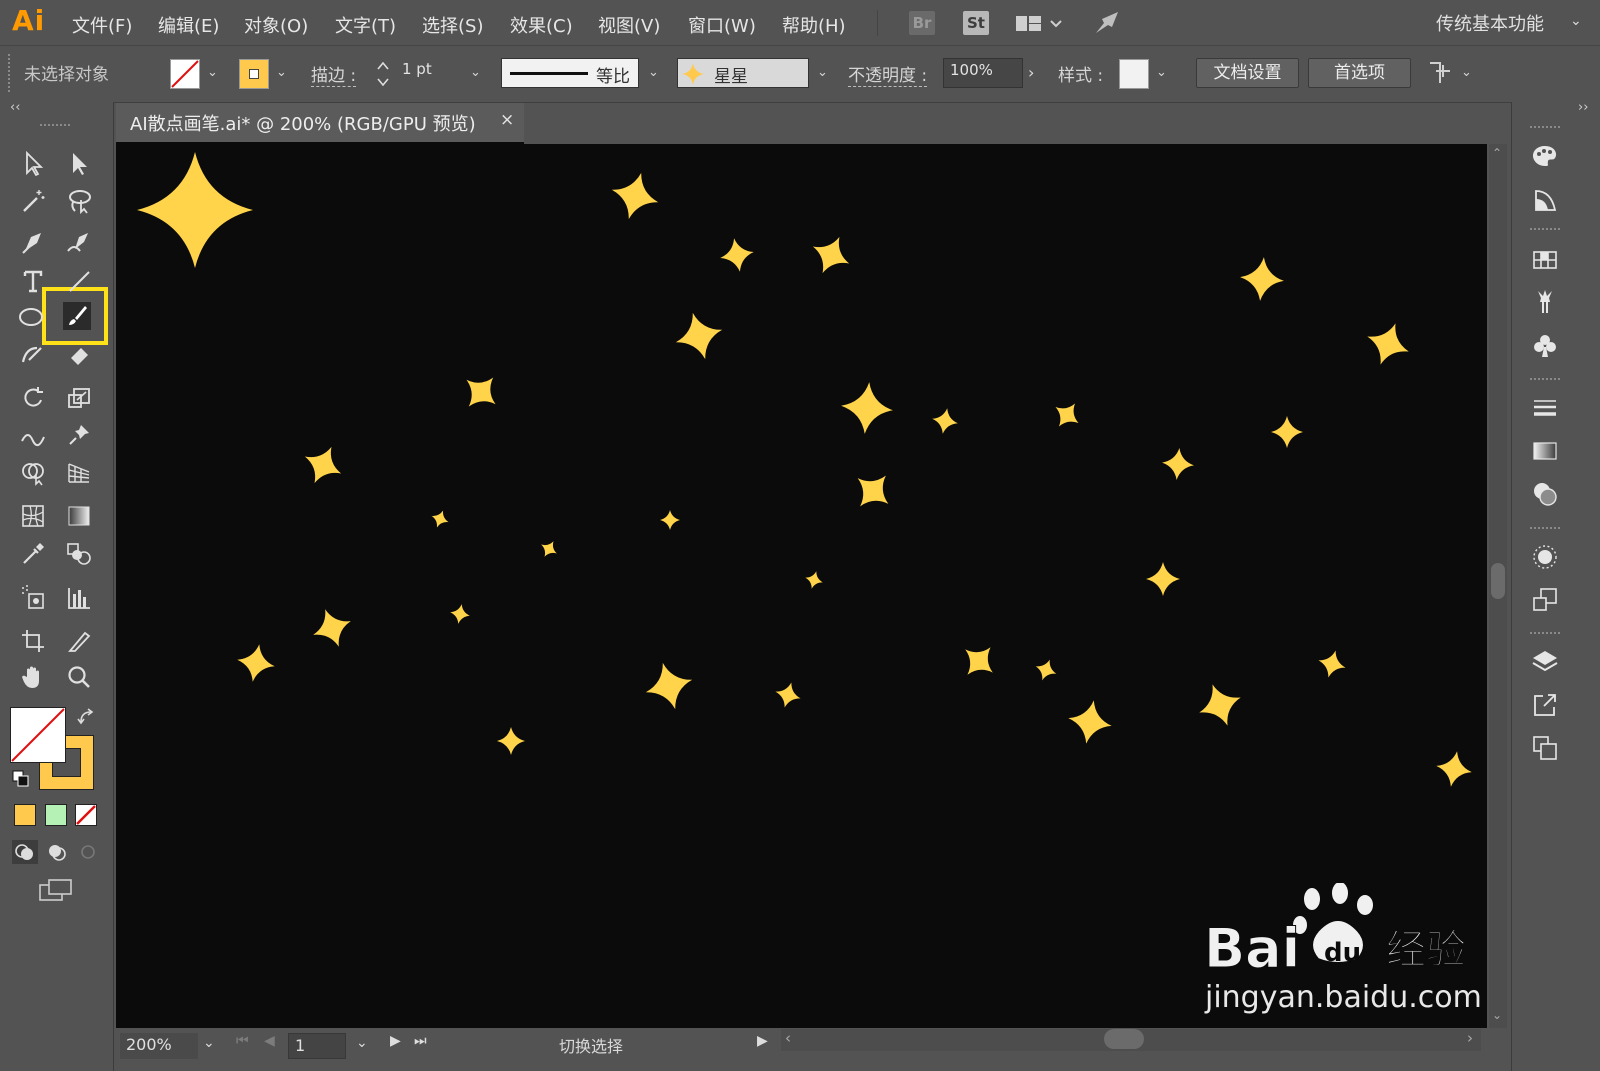  I want to click on workspace-switcher: 传统基本功能, so click(1490, 23).